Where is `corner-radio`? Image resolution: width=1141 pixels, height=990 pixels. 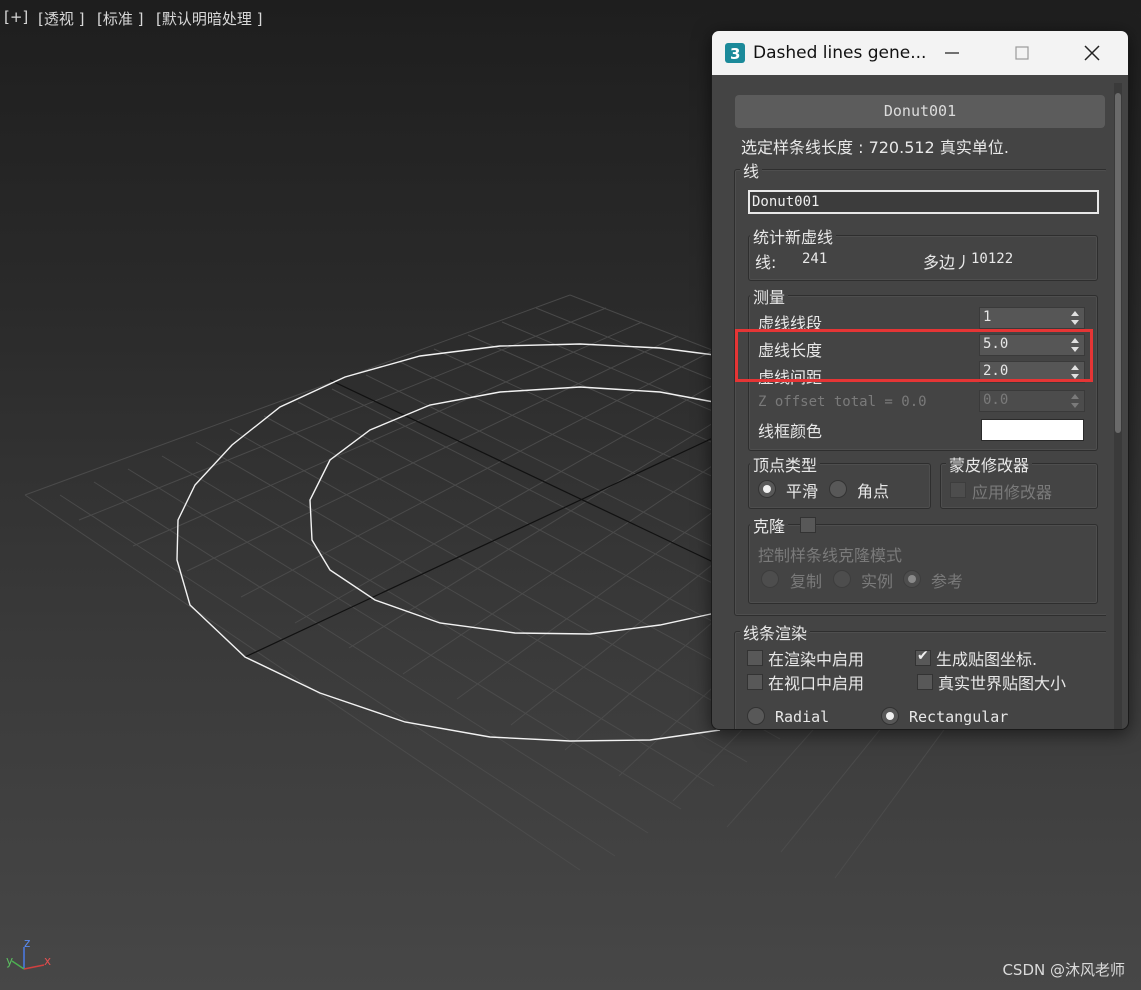 corner-radio is located at coordinates (838, 489).